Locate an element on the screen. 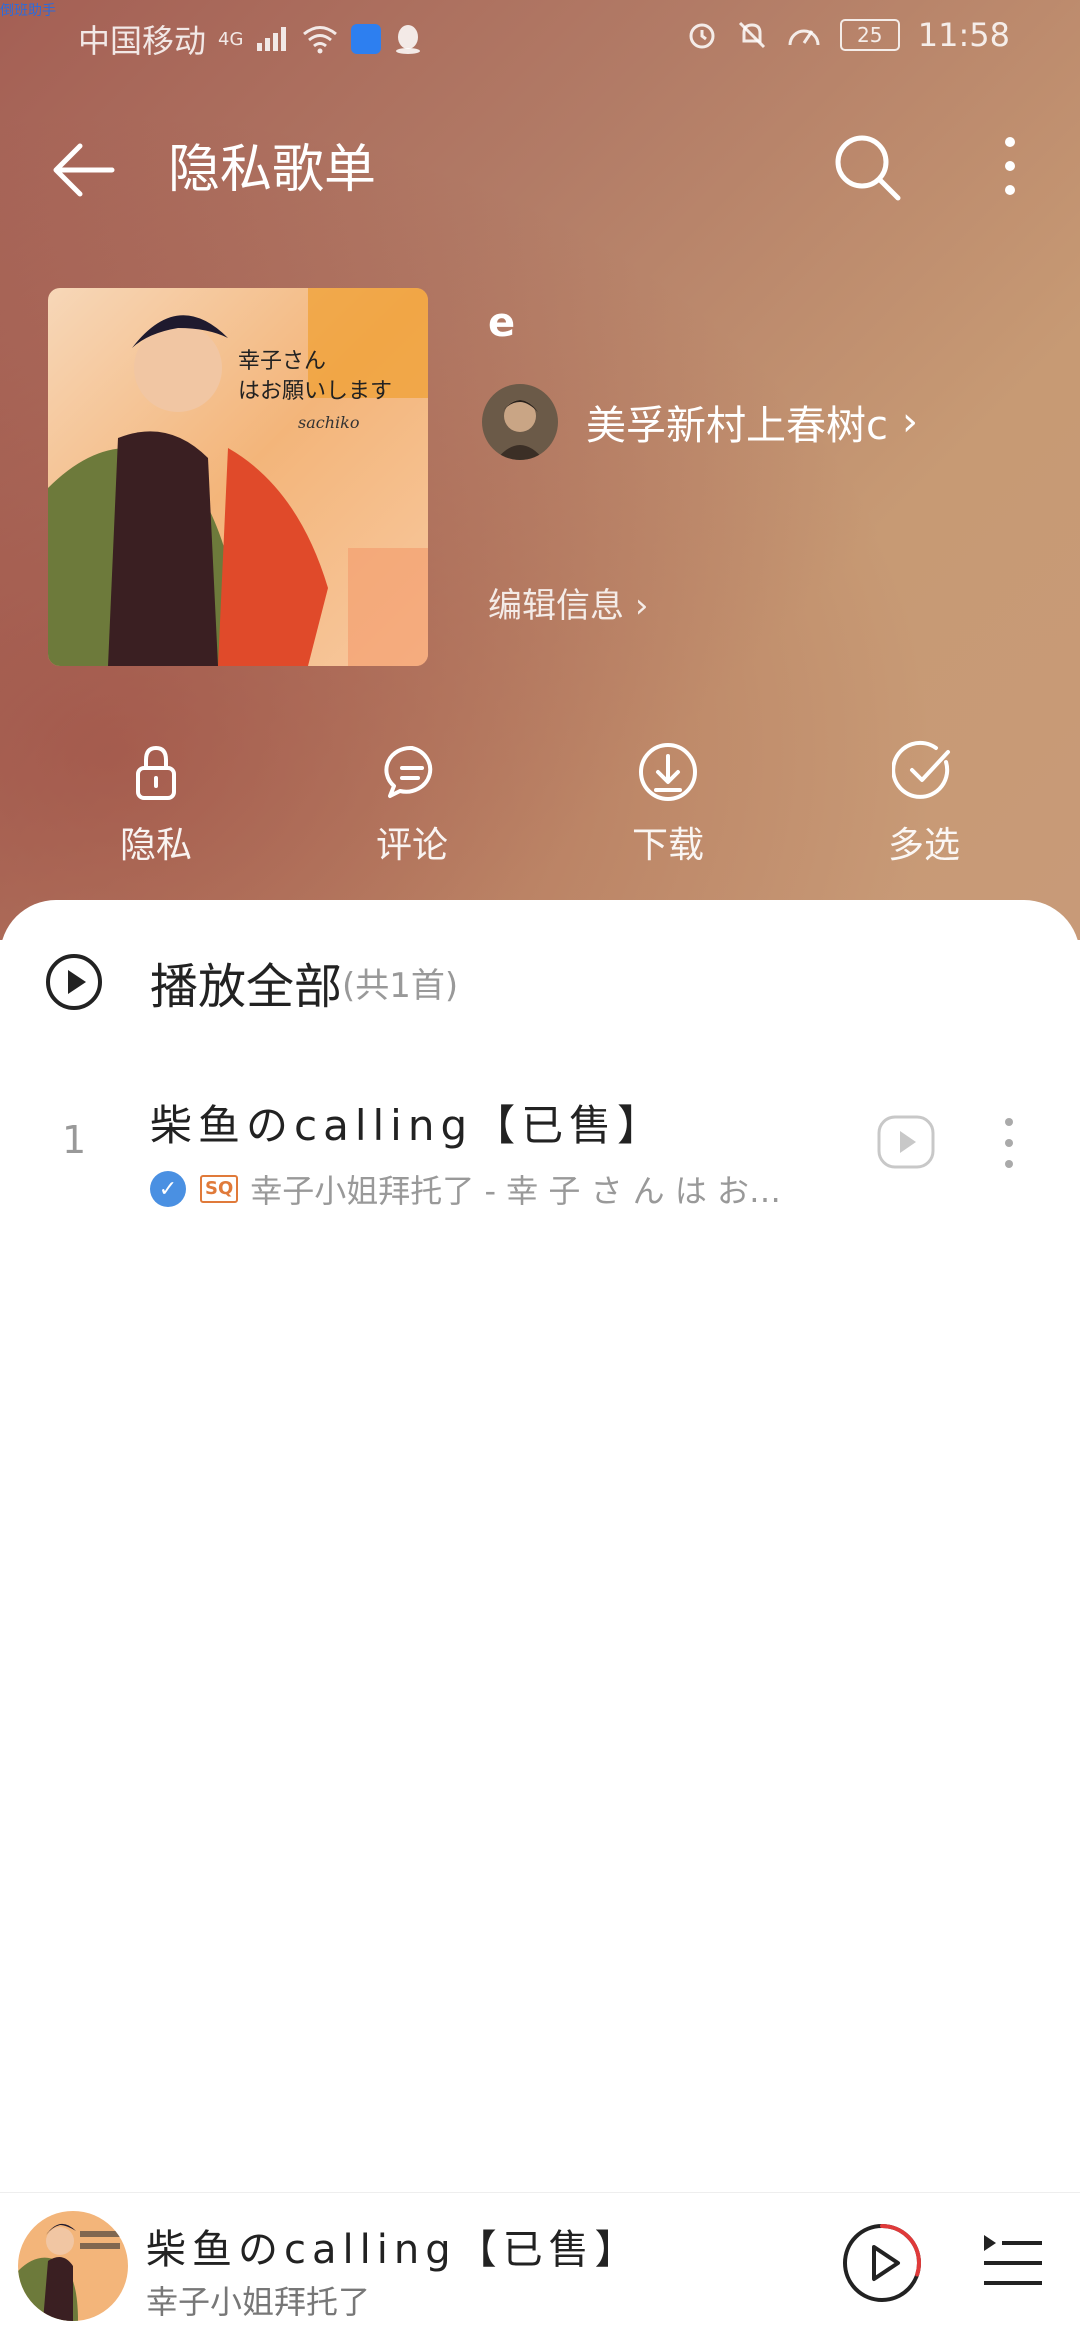 Image resolution: width=1080 pixels, height=2341 pixels. cover-title-line1: 幸子さん is located at coordinates (282, 361).